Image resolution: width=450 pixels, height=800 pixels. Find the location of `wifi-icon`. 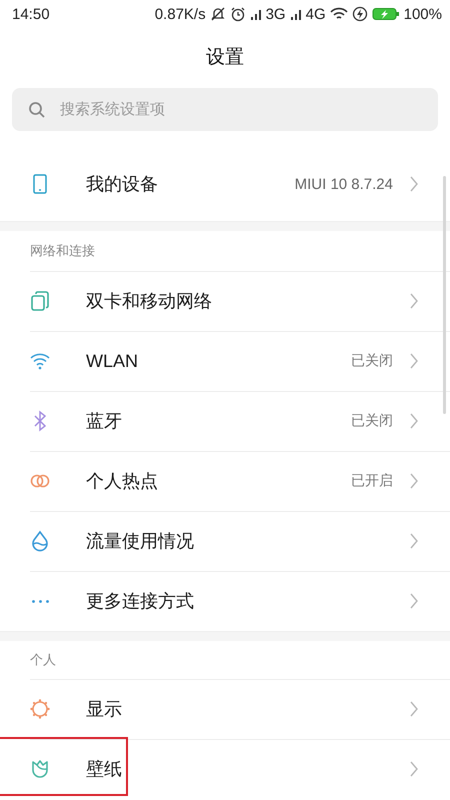

wifi-icon is located at coordinates (339, 14).